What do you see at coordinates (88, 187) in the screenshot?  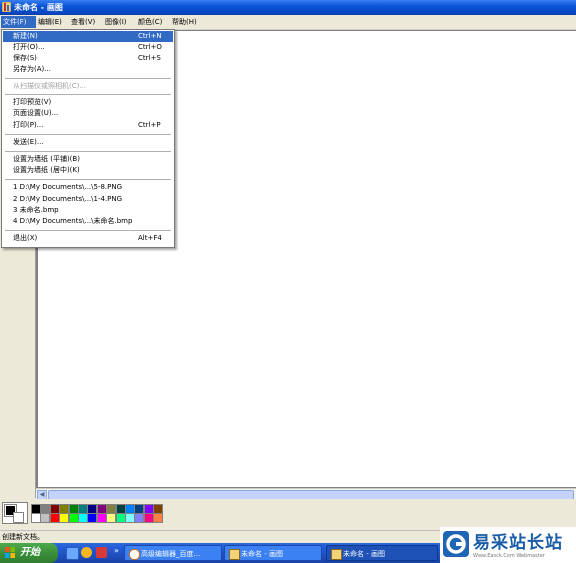 I see `menu-item-recent-1: 1 D:\My Documents\...\5-8.PNG` at bounding box center [88, 187].